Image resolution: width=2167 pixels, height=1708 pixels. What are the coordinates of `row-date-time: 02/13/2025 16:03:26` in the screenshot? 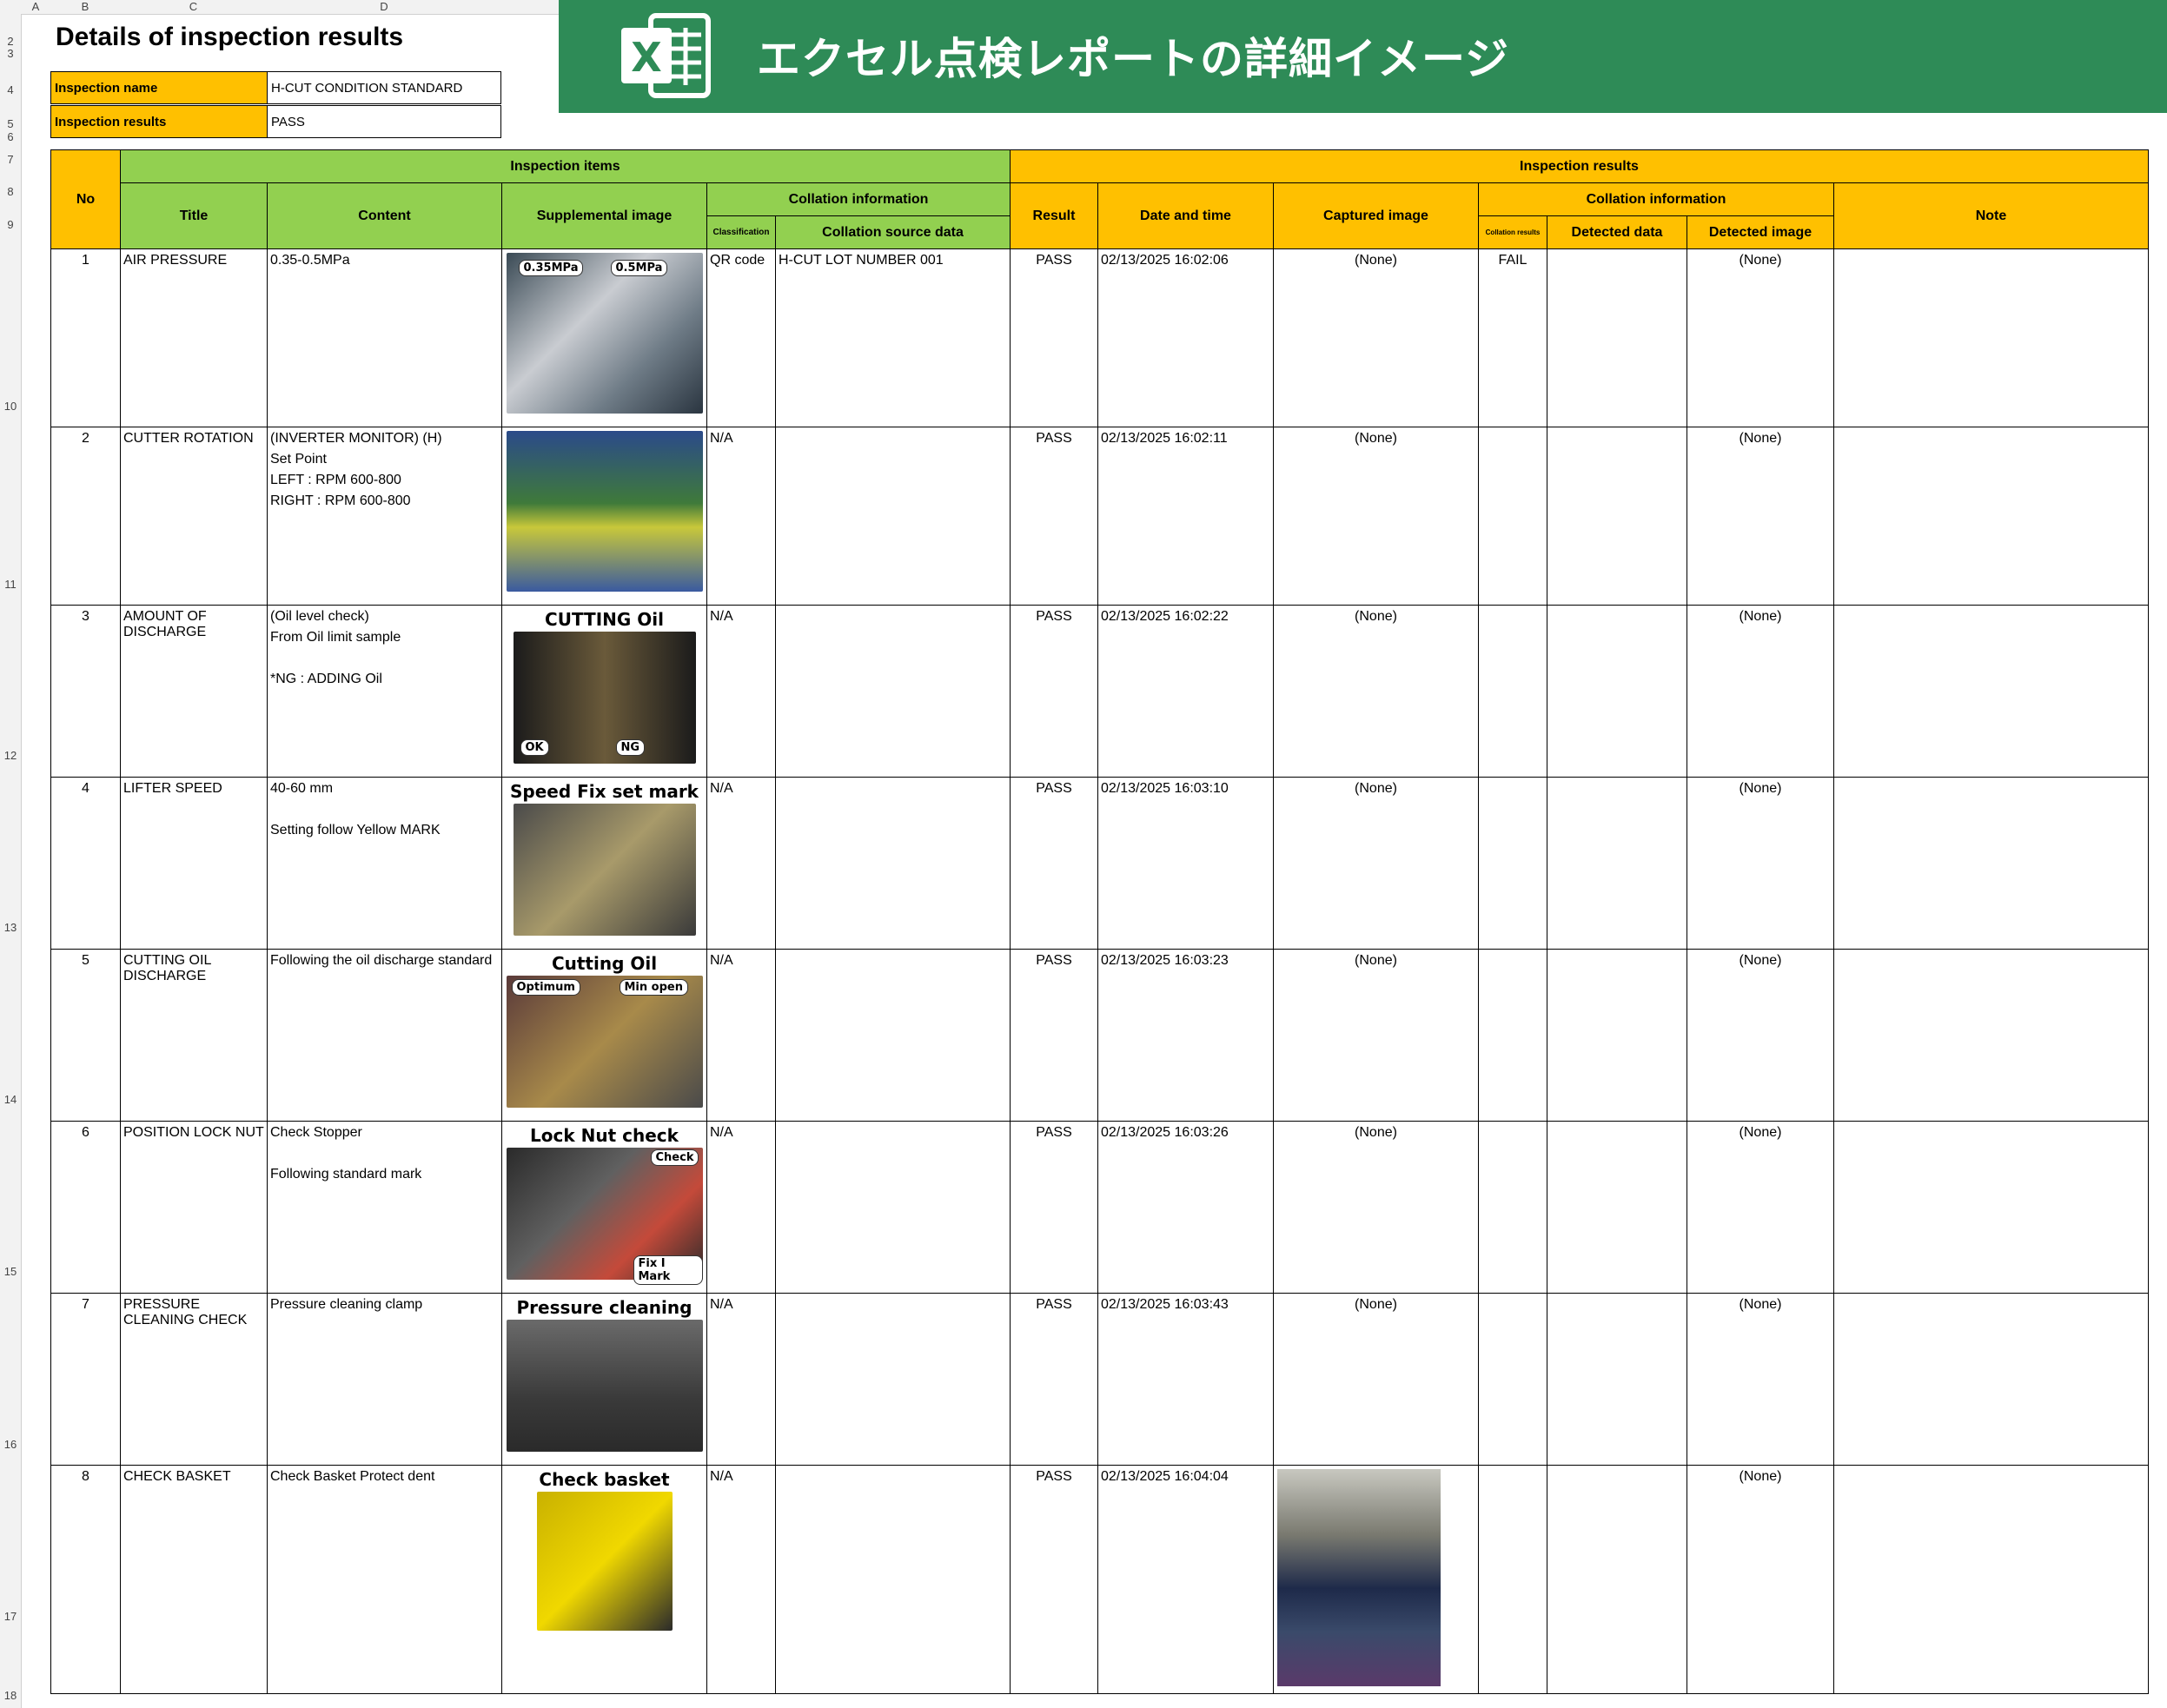 It's located at (1185, 1207).